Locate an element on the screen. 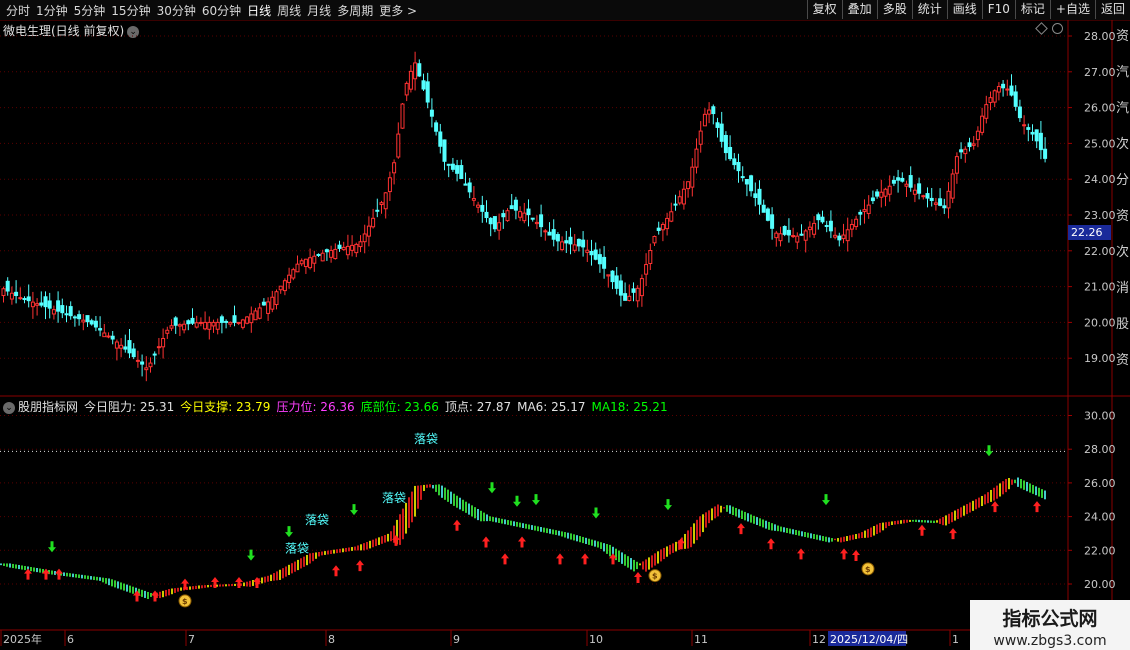 The image size is (1130, 650). legend-item: 压力位: 26.36 is located at coordinates (315, 407).